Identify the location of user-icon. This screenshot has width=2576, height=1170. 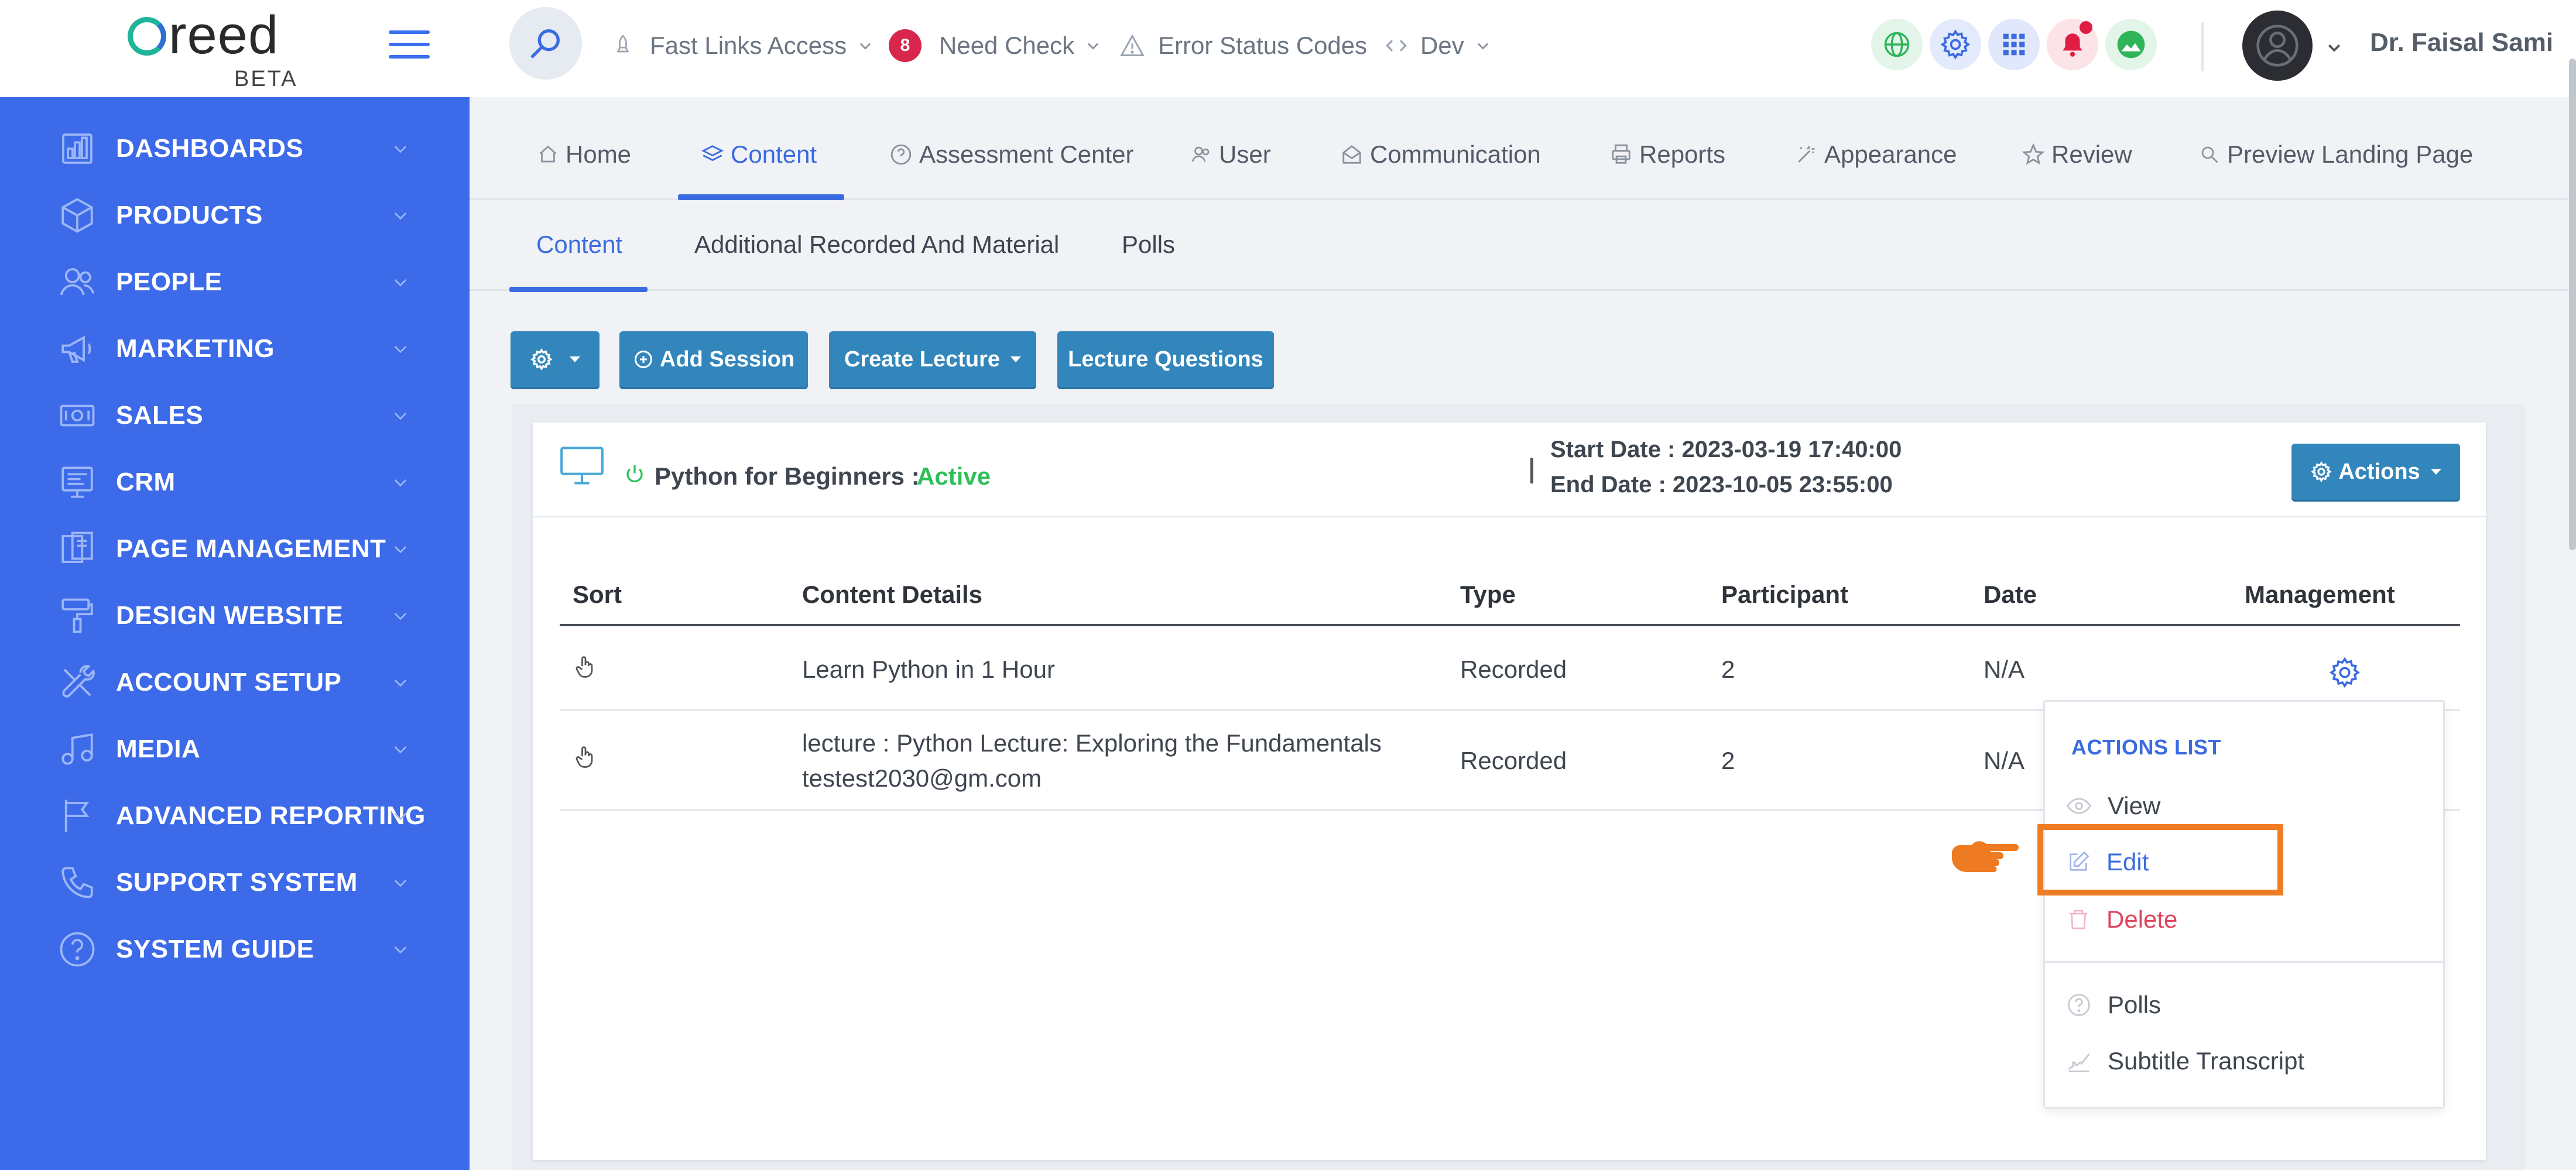
(2277, 46).